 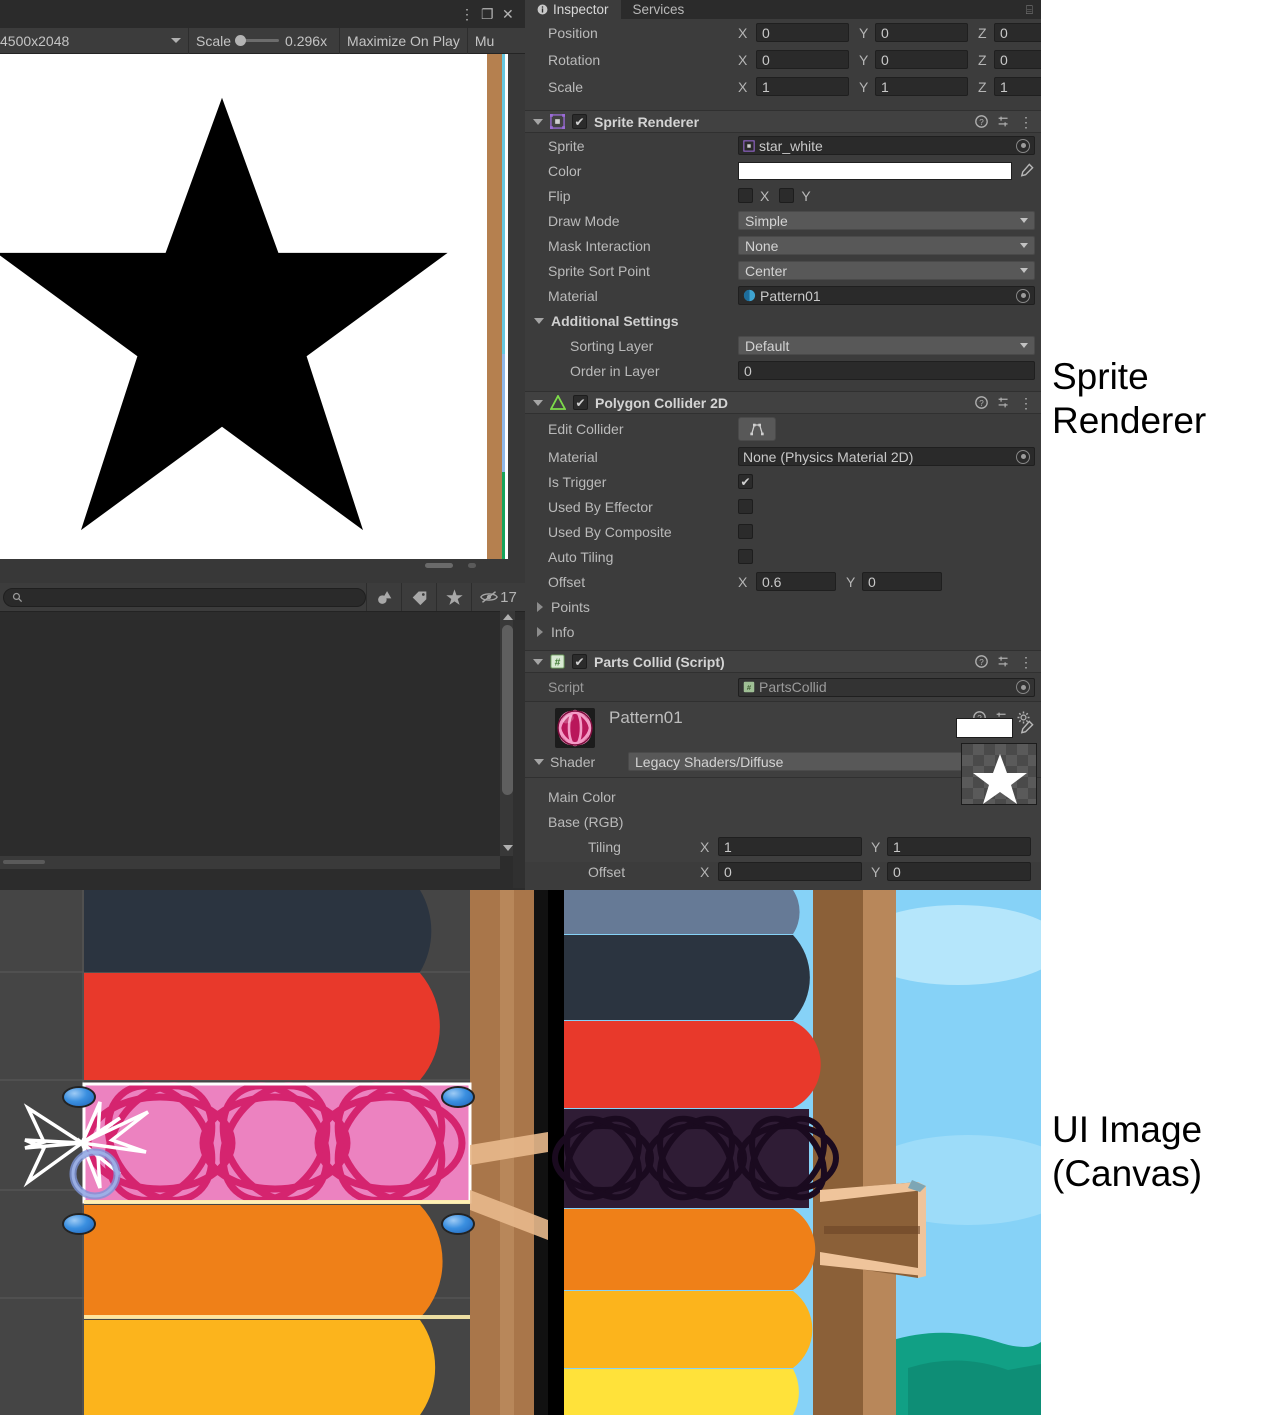 What do you see at coordinates (539, 320) in the screenshot?
I see `additional-settings-triangle-icon` at bounding box center [539, 320].